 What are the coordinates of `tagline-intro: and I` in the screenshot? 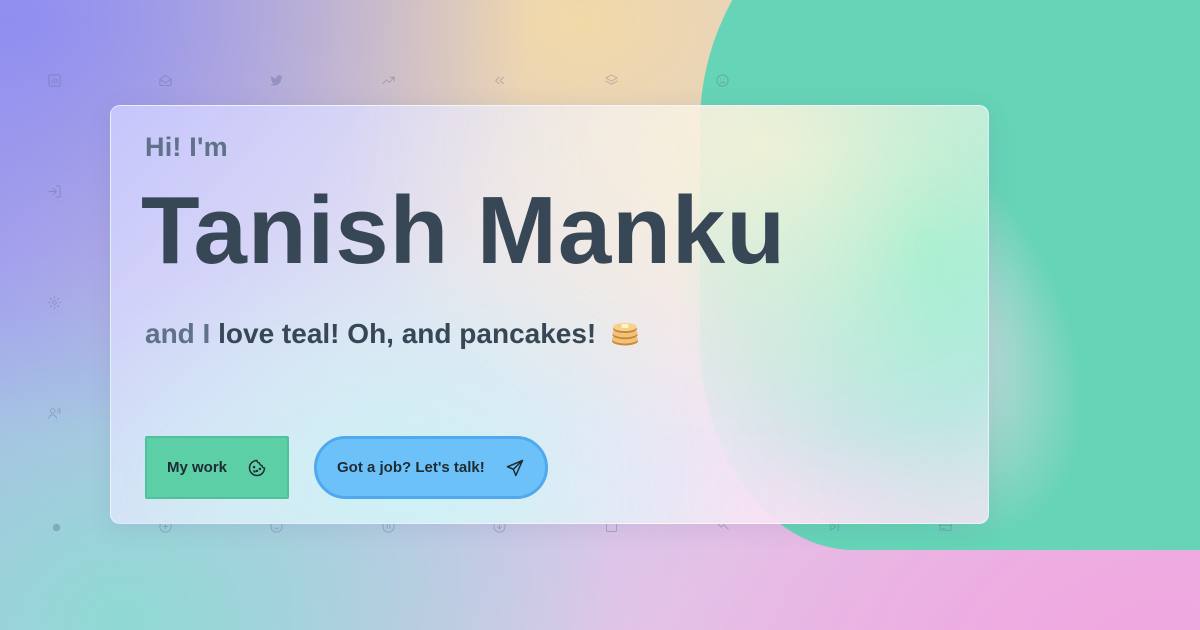 It's located at (178, 333).